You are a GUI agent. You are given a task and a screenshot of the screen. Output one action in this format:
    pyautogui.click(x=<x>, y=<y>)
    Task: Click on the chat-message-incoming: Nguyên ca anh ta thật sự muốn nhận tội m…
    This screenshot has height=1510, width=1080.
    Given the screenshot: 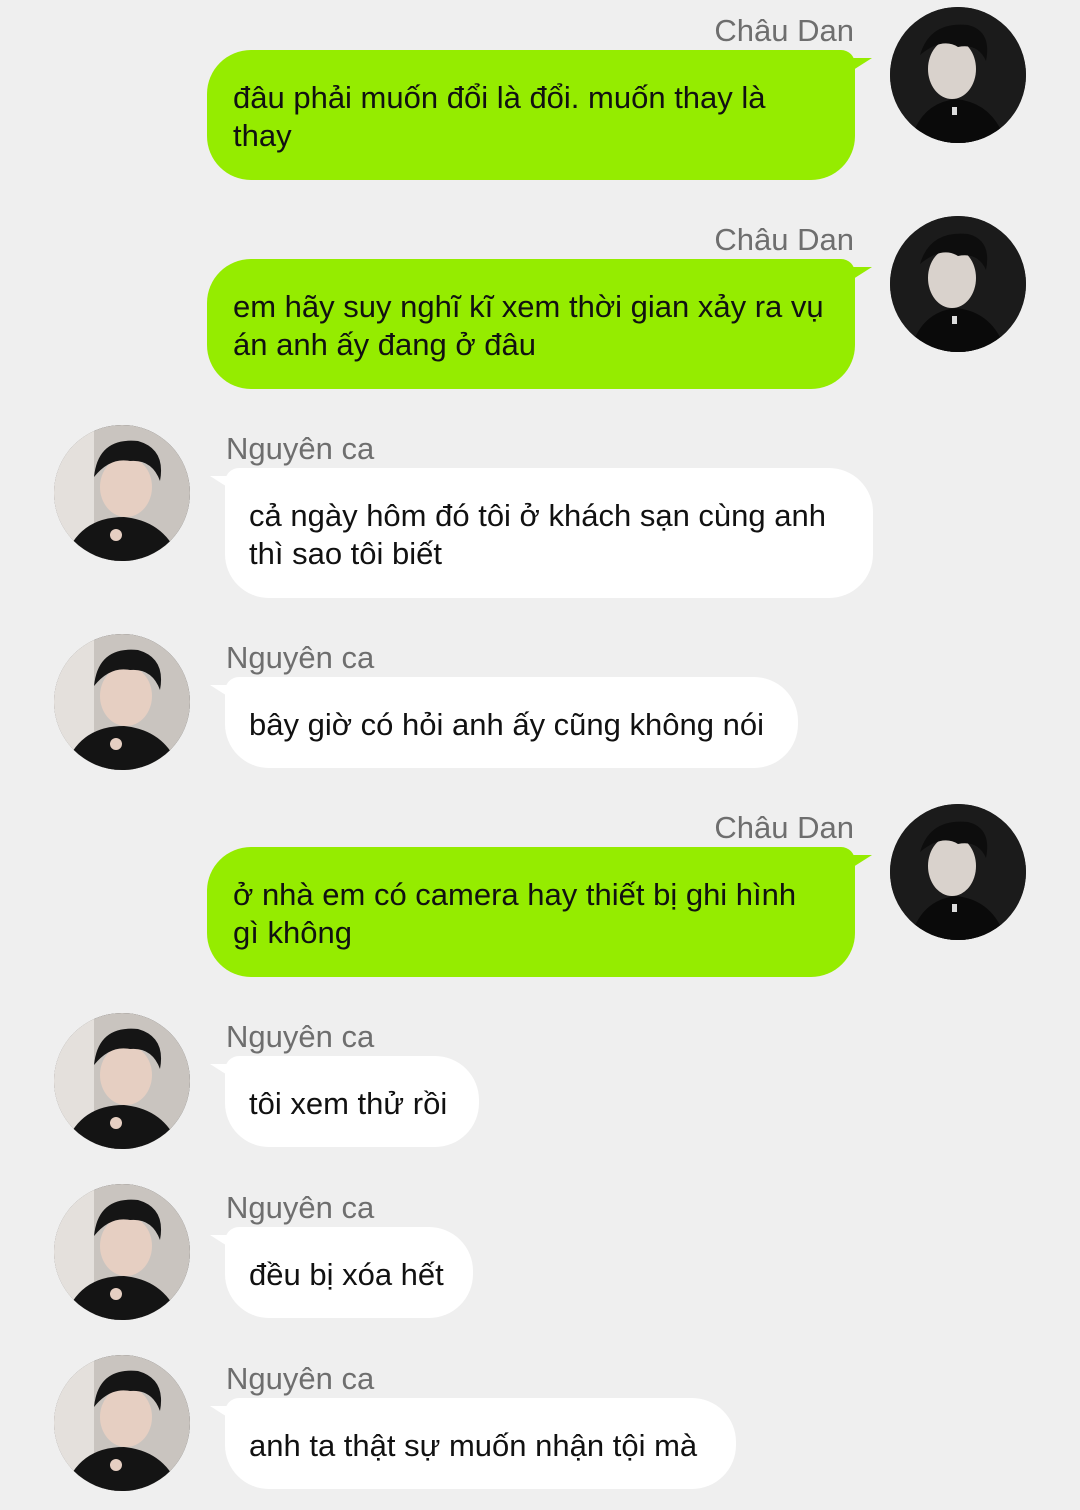 What is the action you would take?
    pyautogui.click(x=540, y=1428)
    